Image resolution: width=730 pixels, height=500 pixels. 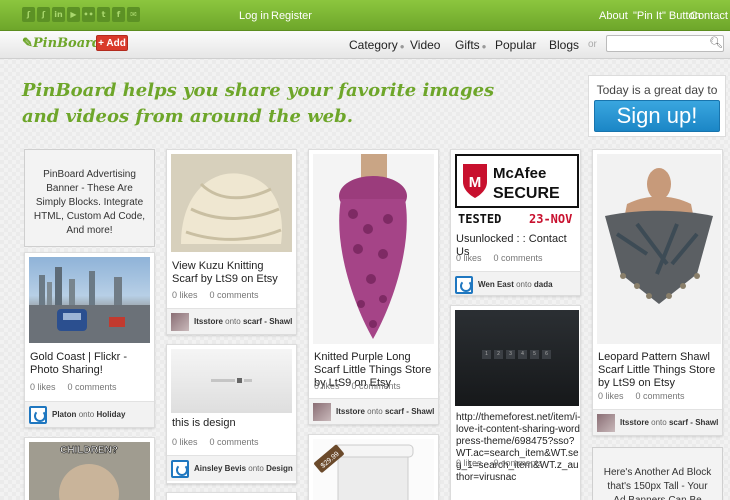 I want to click on pin-credit: Platon onto Holiday, so click(x=88, y=414).